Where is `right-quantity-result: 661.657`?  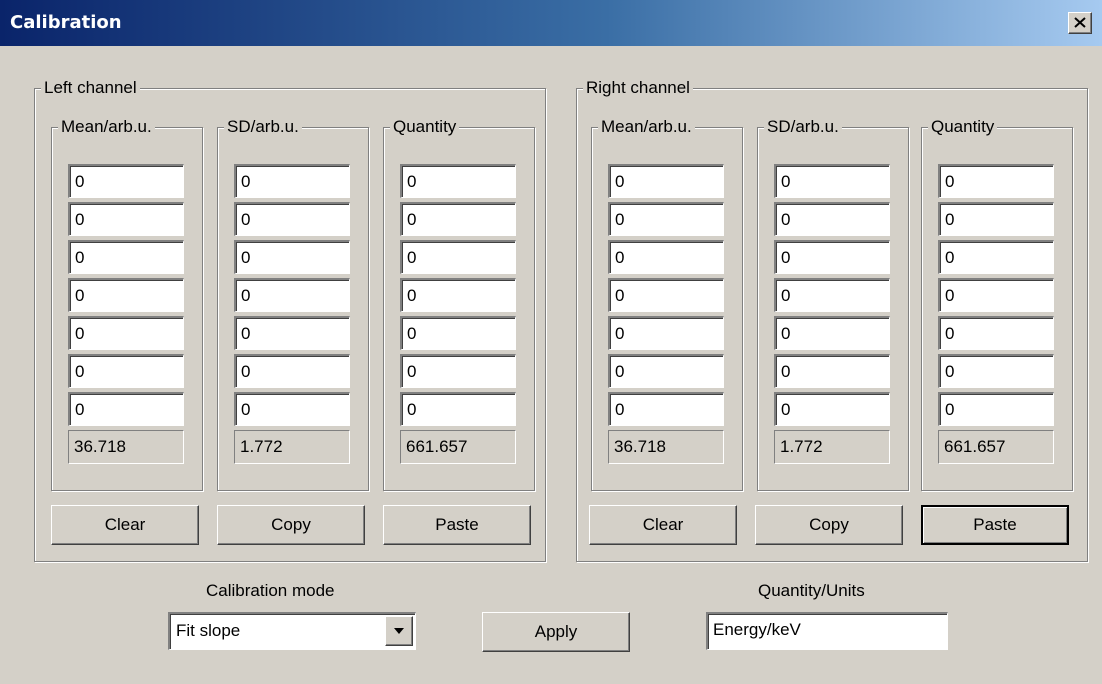 right-quantity-result: 661.657 is located at coordinates (996, 447).